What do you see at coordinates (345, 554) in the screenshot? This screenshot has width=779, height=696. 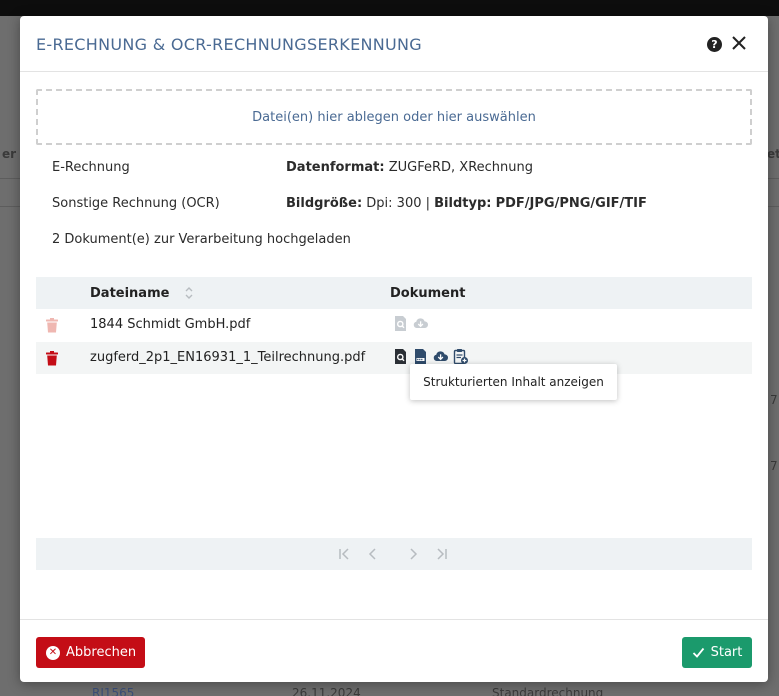 I see `first-page-icon` at bounding box center [345, 554].